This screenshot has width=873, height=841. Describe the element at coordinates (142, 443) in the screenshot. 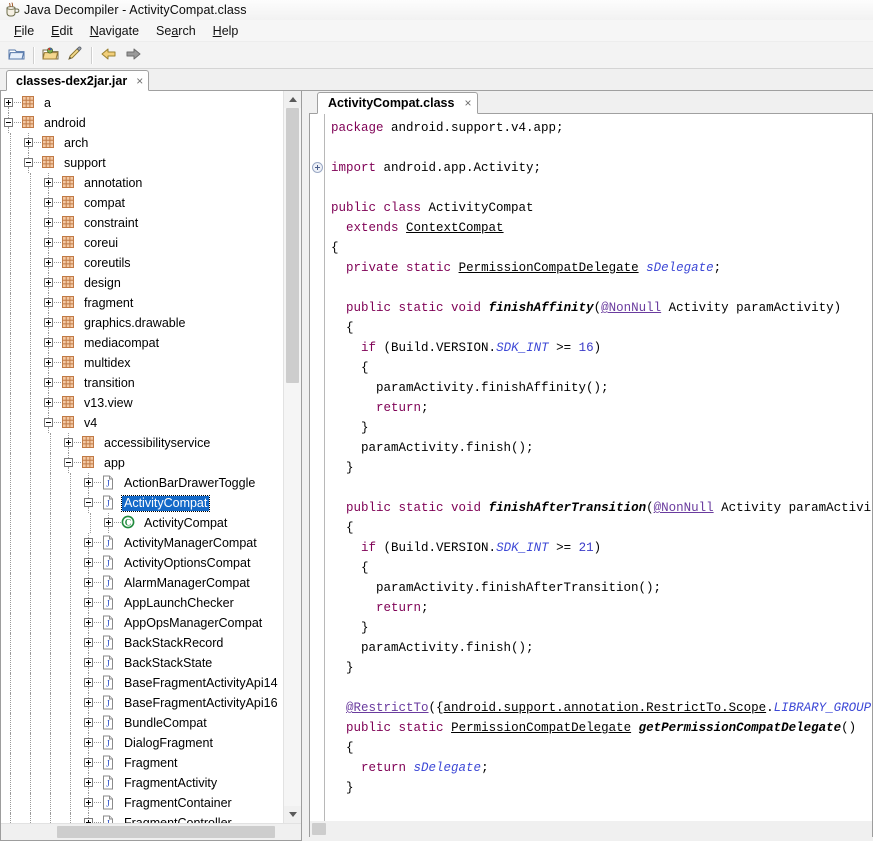

I see `tree-node-accessibilityservice: accessibilityservice` at that location.